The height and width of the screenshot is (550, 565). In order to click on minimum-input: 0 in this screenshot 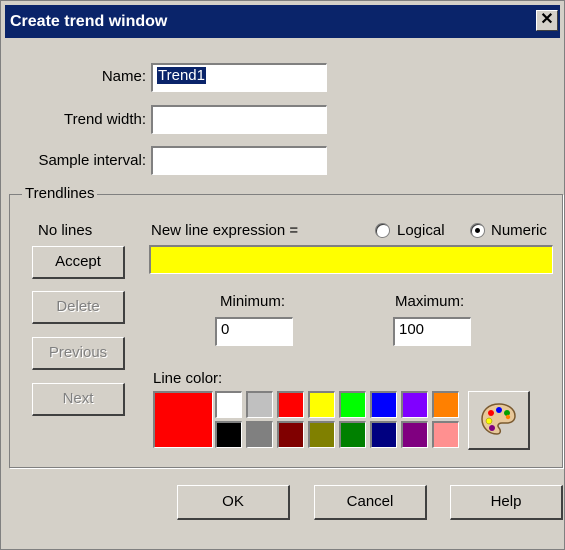, I will do `click(254, 331)`.